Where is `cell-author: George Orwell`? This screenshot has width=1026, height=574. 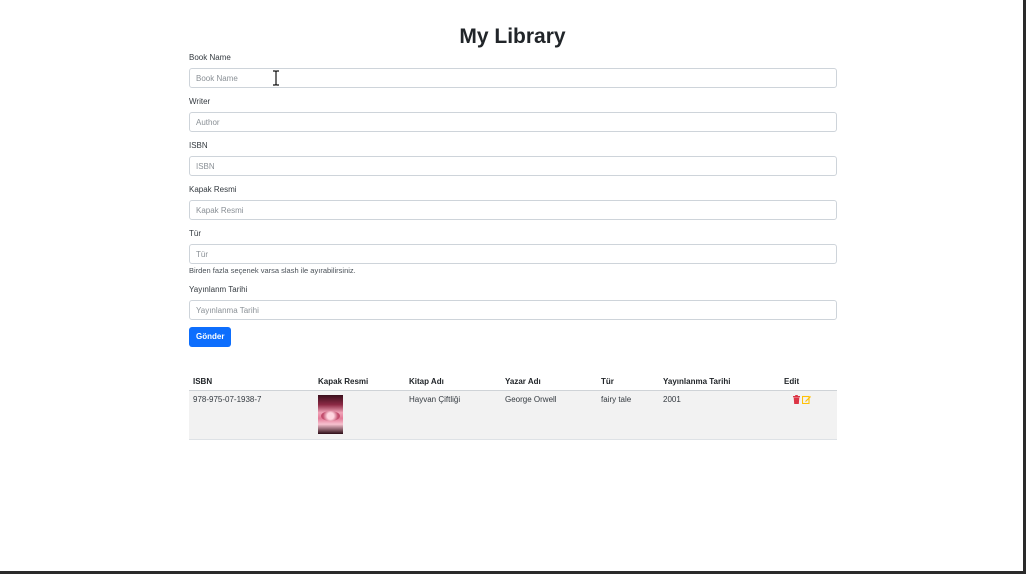 cell-author: George Orwell is located at coordinates (549, 415).